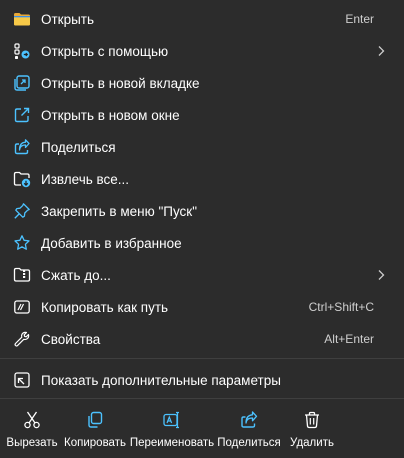 This screenshot has height=458, width=404. Describe the element at coordinates (172, 420) in the screenshot. I see `rename-icon` at that location.